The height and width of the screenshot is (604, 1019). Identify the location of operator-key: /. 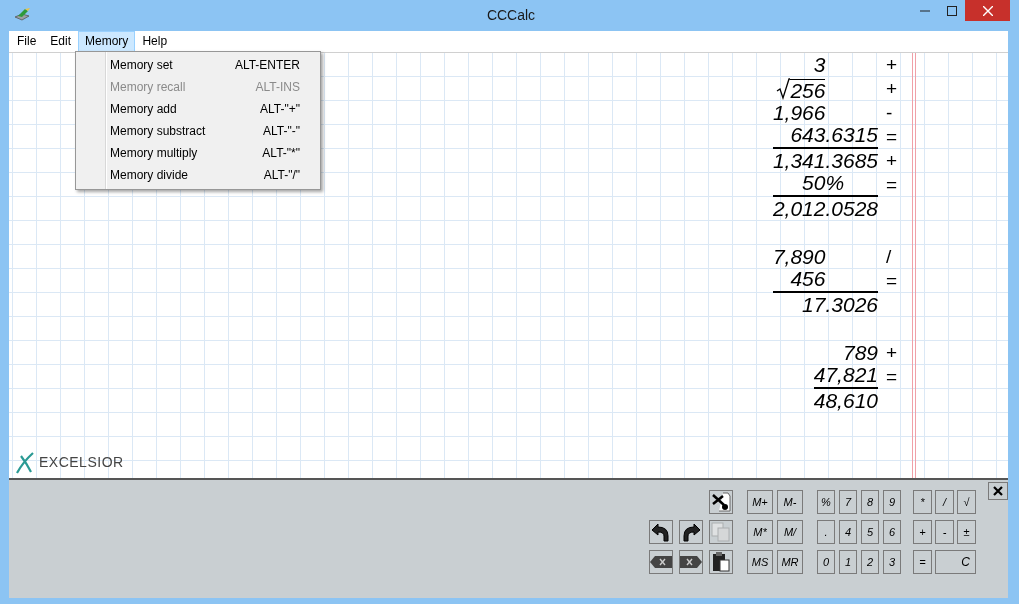
(944, 502).